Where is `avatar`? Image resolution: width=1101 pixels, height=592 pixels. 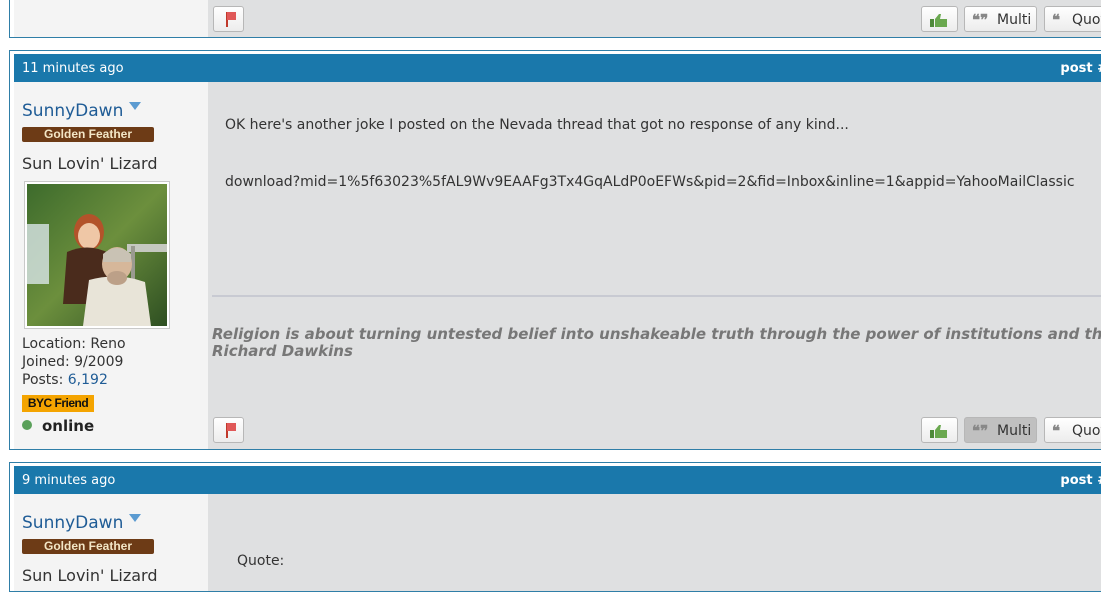
avatar is located at coordinates (97, 255).